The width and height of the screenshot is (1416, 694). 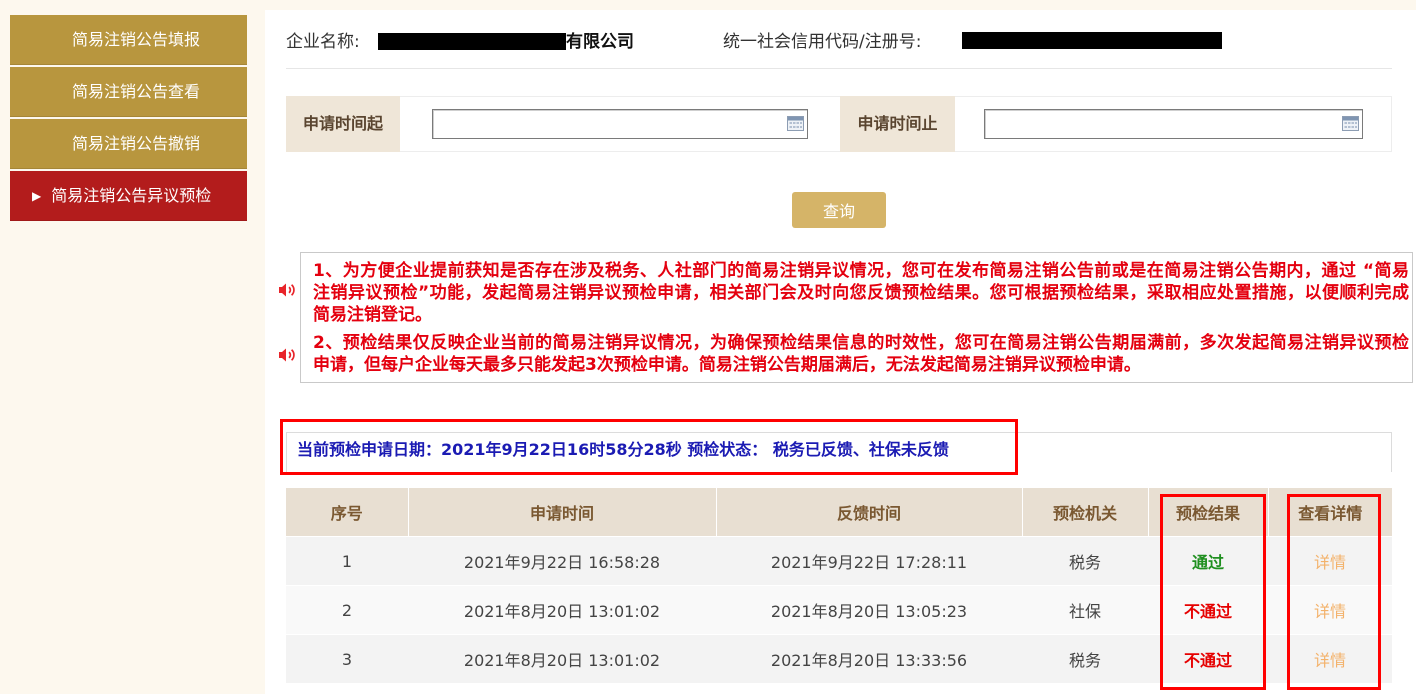 What do you see at coordinates (839, 68) in the screenshot?
I see `header-divider` at bounding box center [839, 68].